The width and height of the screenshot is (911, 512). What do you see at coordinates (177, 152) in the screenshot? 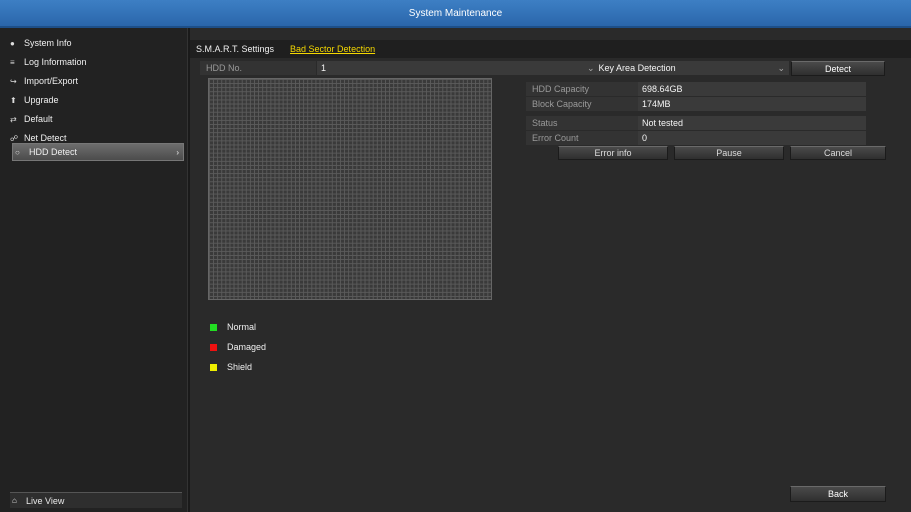
I see `chevron-right-icon: ›` at bounding box center [177, 152].